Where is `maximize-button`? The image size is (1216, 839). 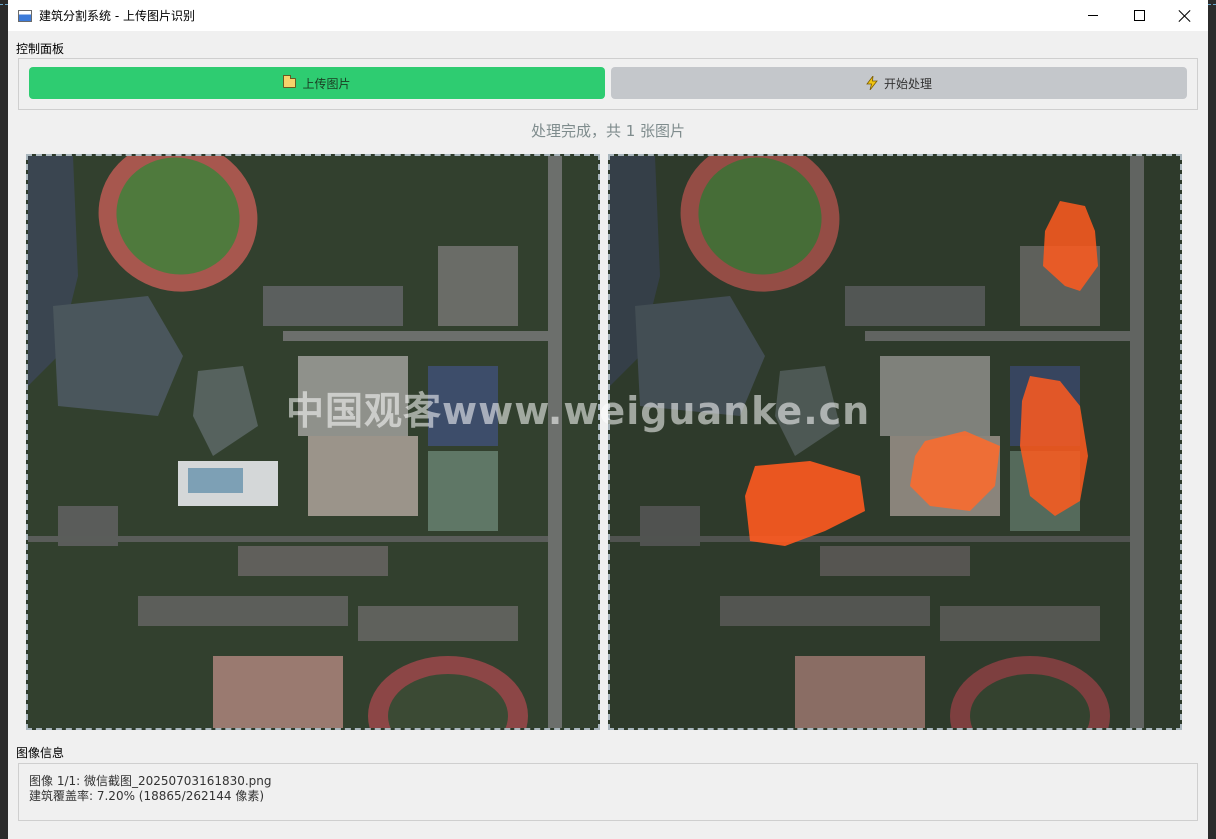 maximize-button is located at coordinates (1139, 15).